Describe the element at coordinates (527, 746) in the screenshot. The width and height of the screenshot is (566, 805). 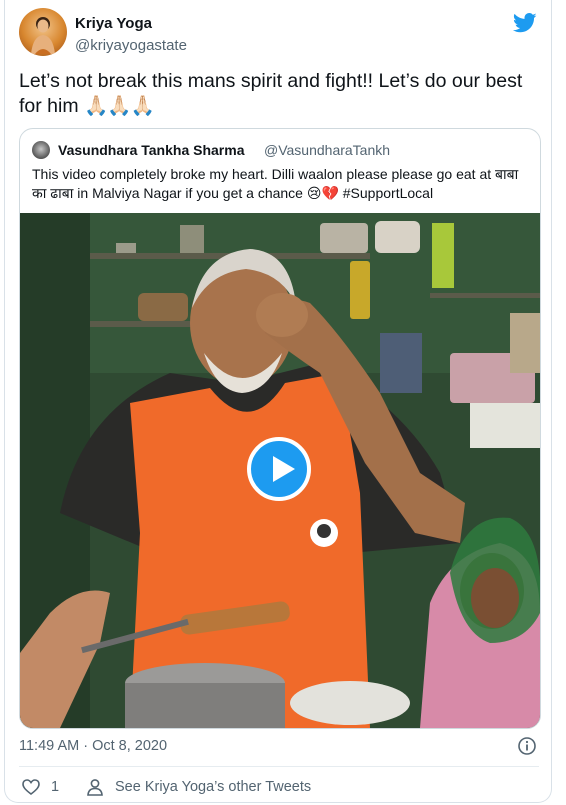
I see `info-icon` at that location.